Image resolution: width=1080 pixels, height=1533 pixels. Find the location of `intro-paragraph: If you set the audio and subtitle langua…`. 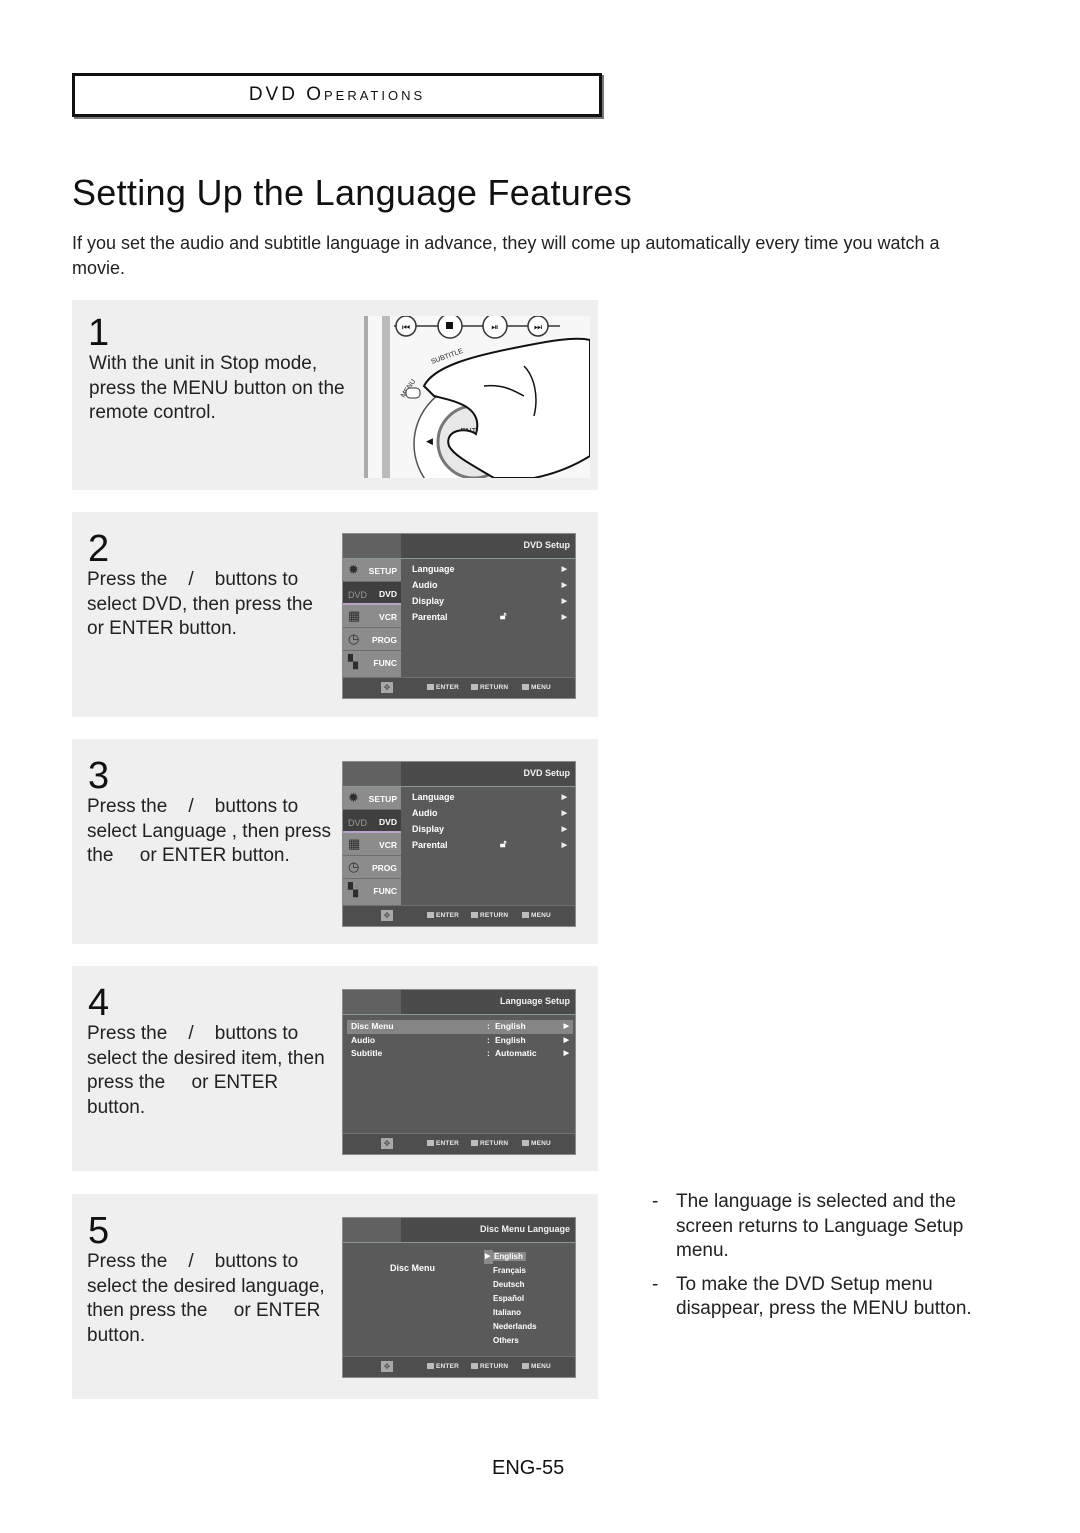

intro-paragraph: If you set the audio and subtitle langua… is located at coordinates (506, 255).